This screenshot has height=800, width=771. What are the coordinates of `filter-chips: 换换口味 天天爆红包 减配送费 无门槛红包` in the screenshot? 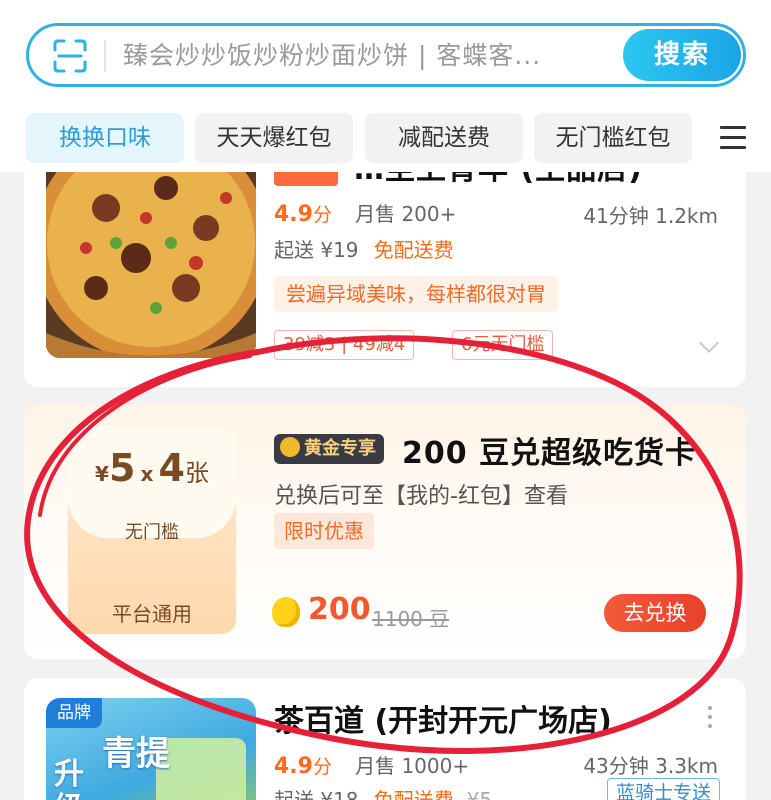 It's located at (398, 138).